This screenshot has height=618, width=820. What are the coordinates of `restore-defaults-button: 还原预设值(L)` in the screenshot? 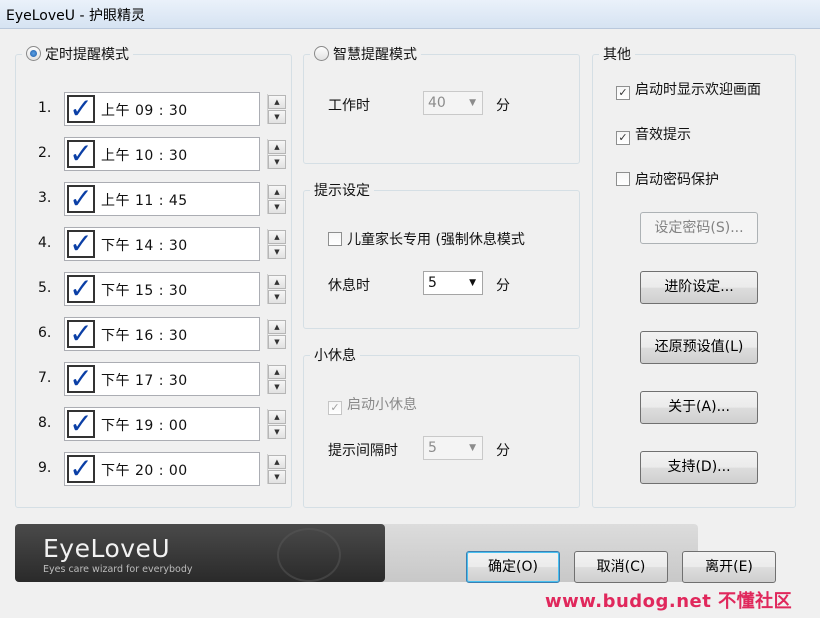 It's located at (699, 347).